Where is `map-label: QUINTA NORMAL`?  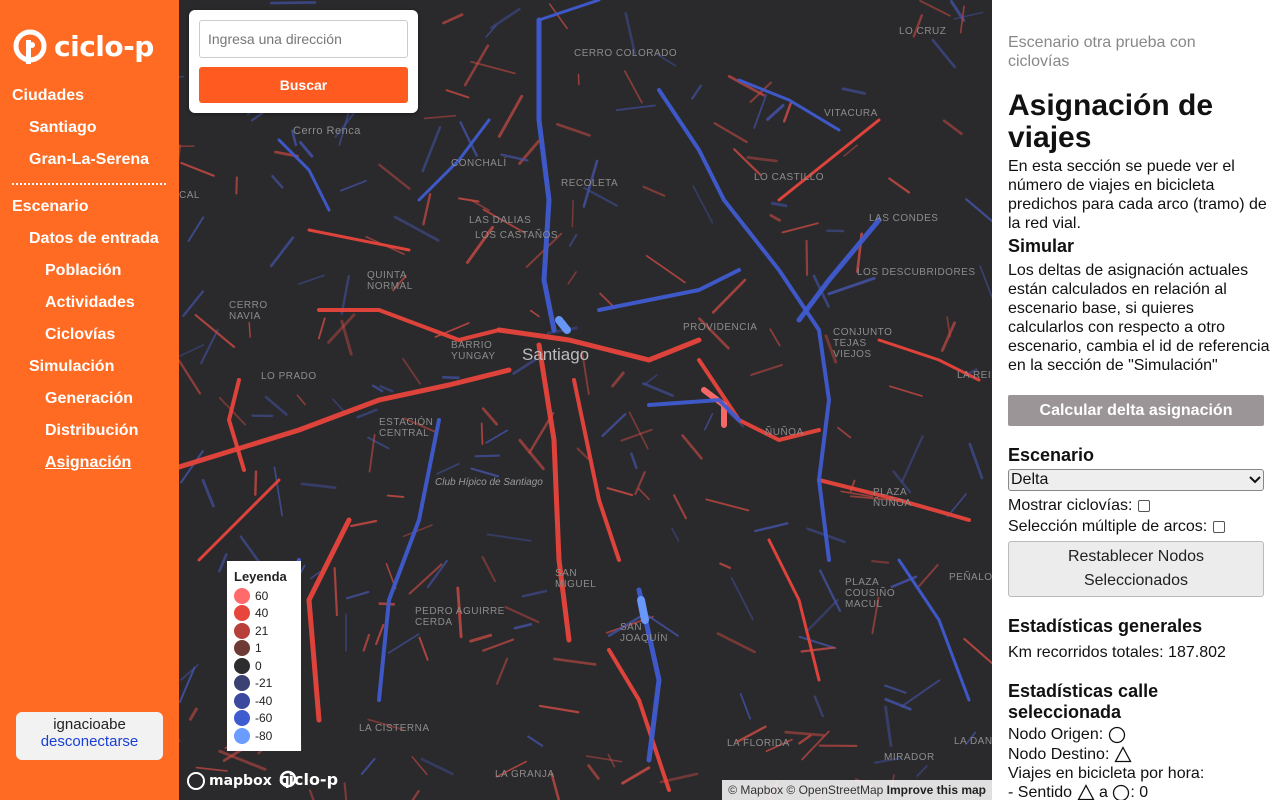
map-label: QUINTA NORMAL is located at coordinates (390, 281).